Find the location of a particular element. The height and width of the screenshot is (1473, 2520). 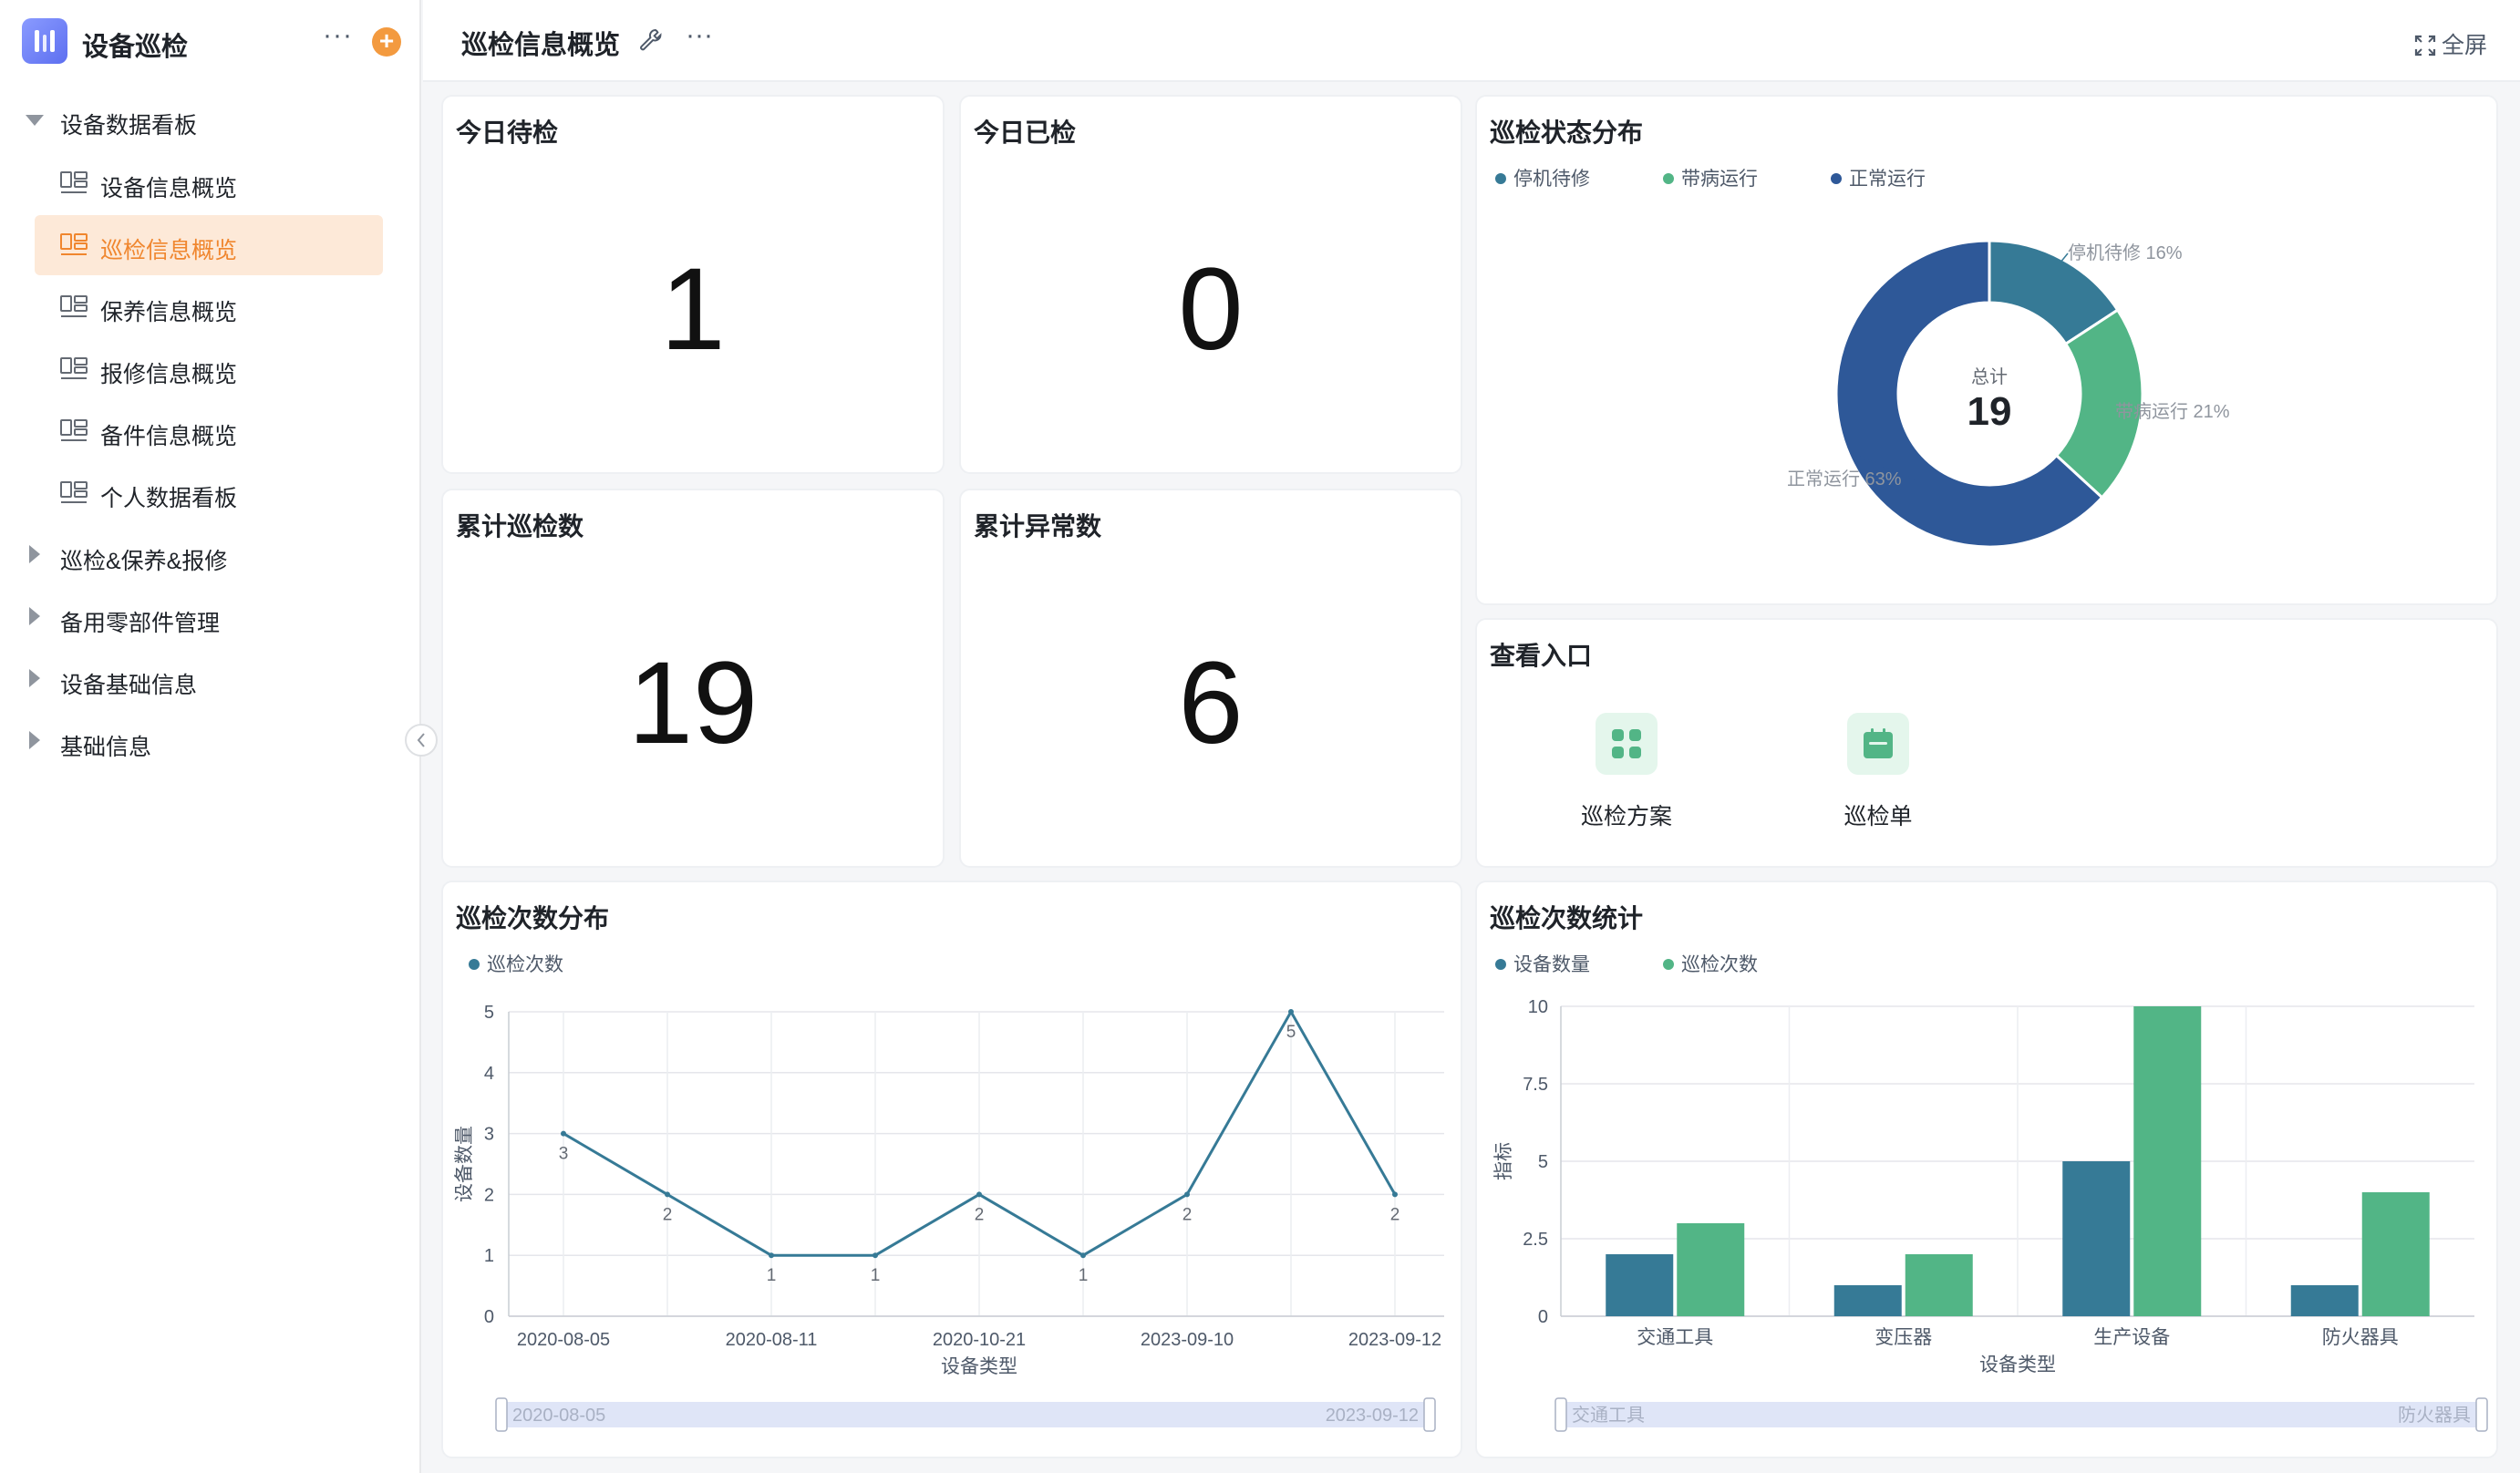

nav-group-label: 基础信息 is located at coordinates (106, 747).